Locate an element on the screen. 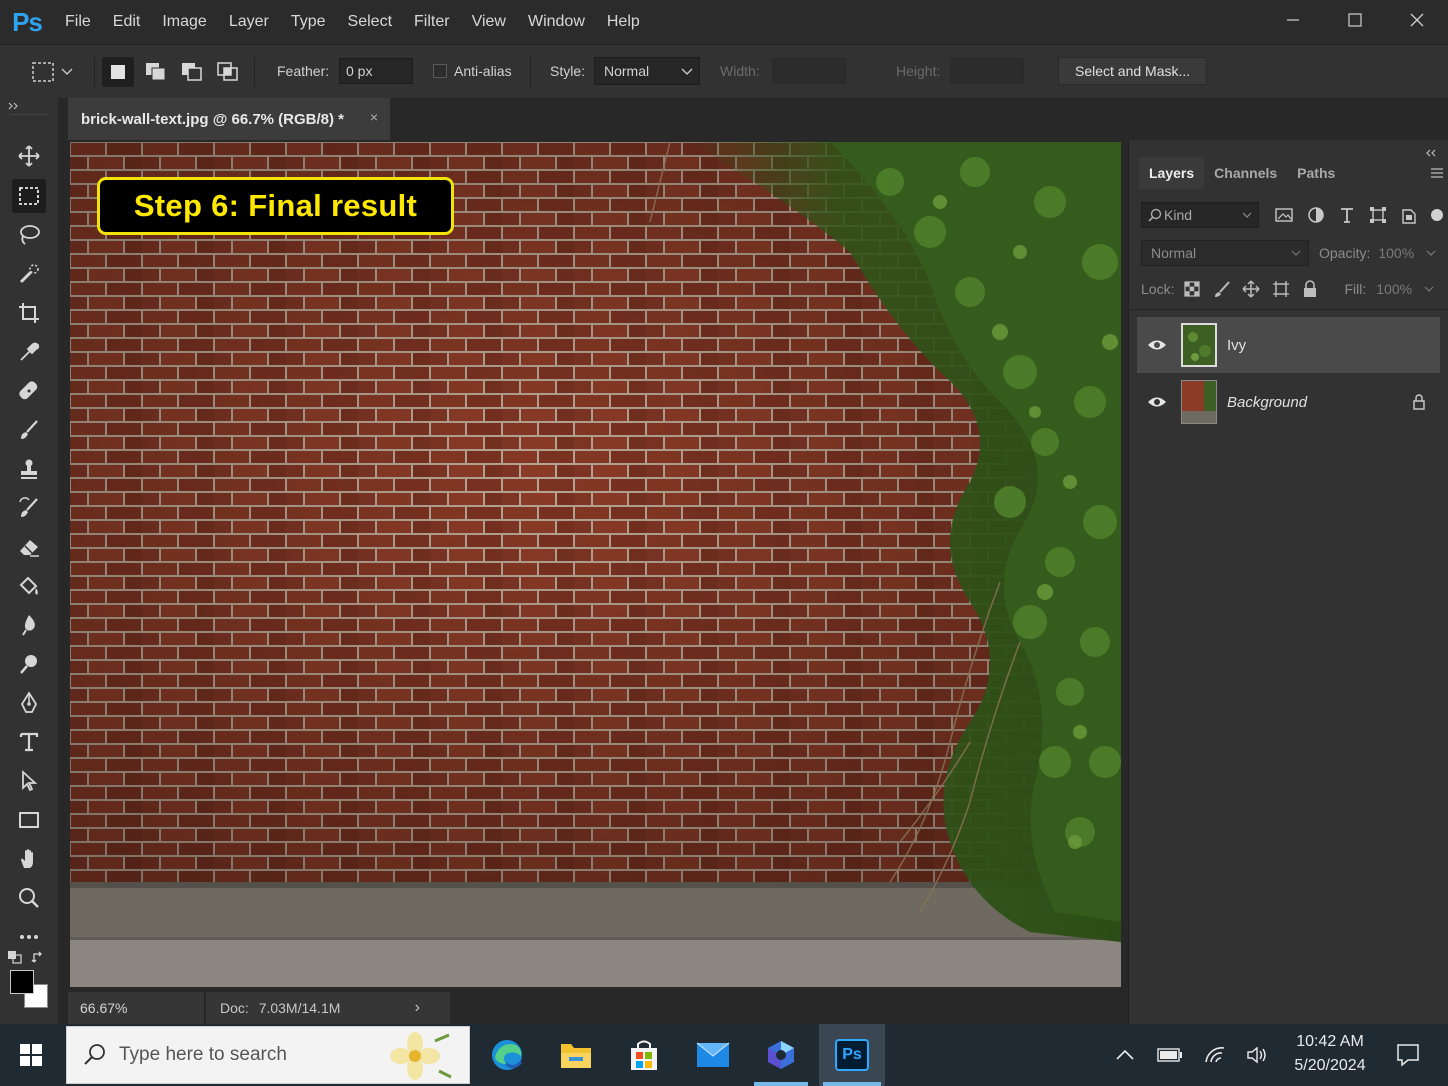 The width and height of the screenshot is (1448, 1086). filter-toggle is located at coordinates (1437, 215).